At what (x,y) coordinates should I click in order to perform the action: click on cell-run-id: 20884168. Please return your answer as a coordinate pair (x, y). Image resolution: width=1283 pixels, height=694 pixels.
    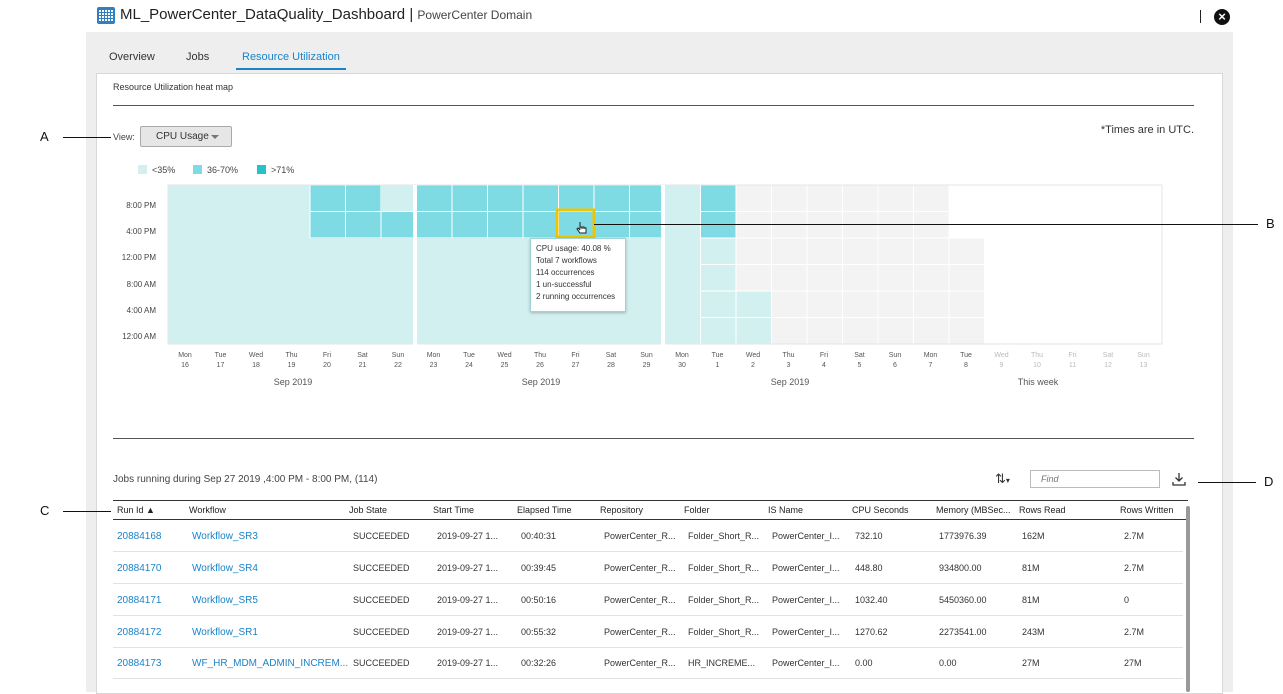
    Looking at the image, I should click on (139, 536).